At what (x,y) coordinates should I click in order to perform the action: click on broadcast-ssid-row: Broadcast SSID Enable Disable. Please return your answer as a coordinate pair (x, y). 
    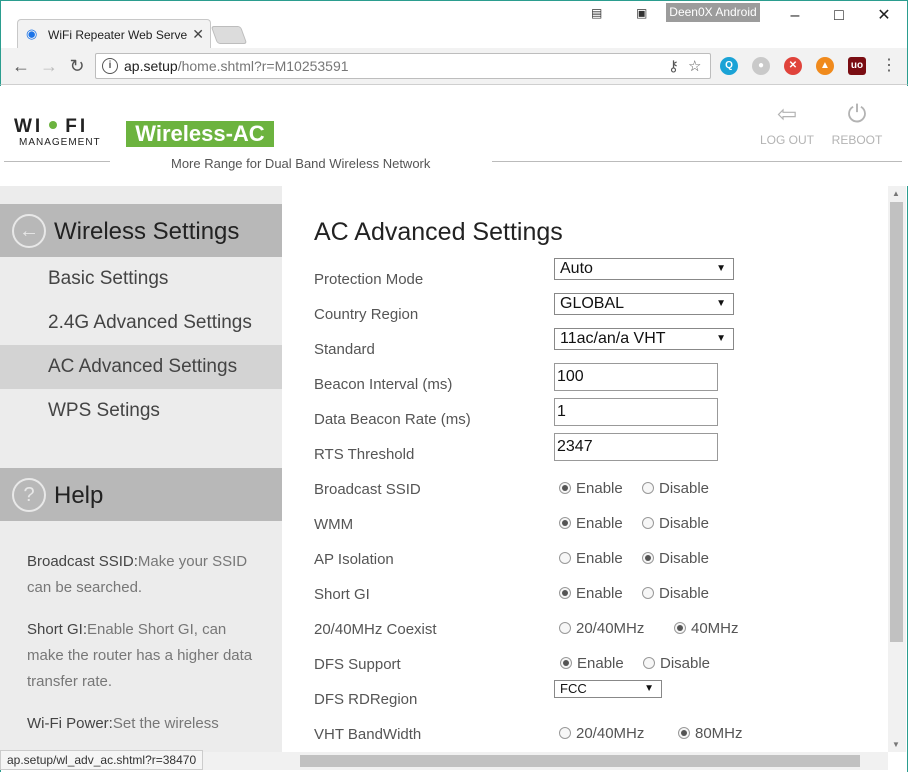
    Looking at the image, I should click on (594, 497).